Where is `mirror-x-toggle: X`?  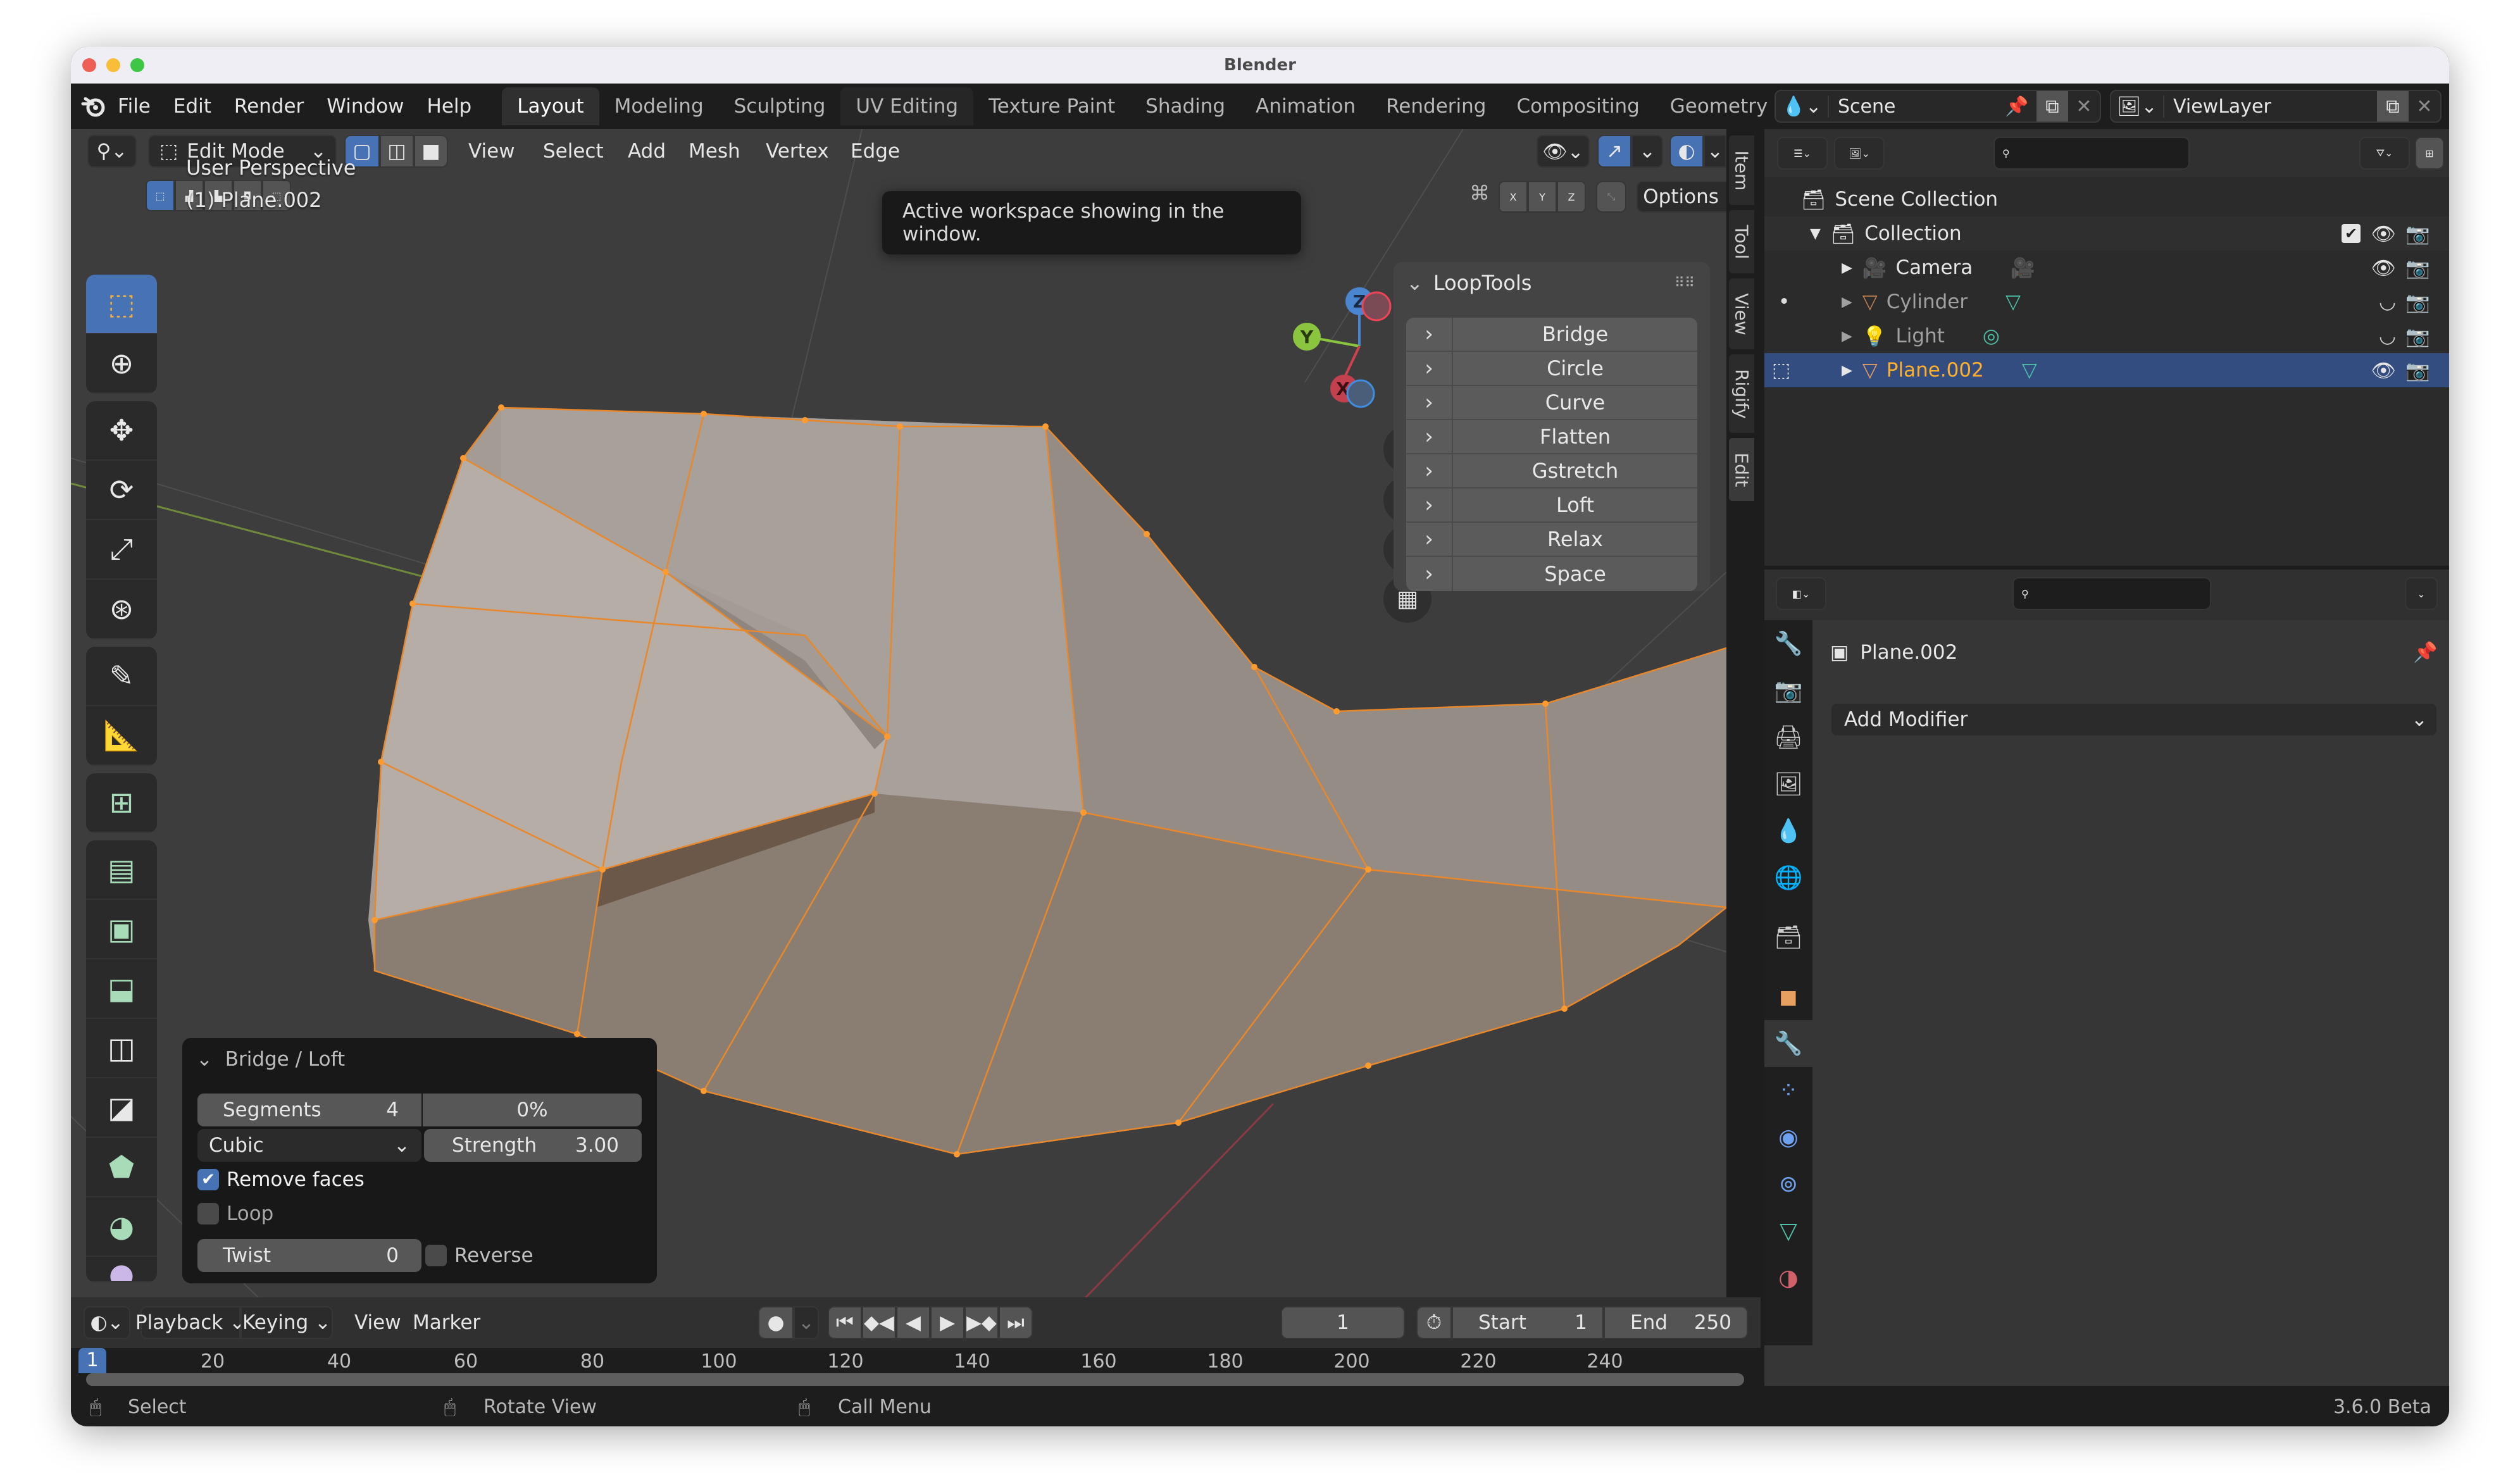 mirror-x-toggle: X is located at coordinates (1513, 197).